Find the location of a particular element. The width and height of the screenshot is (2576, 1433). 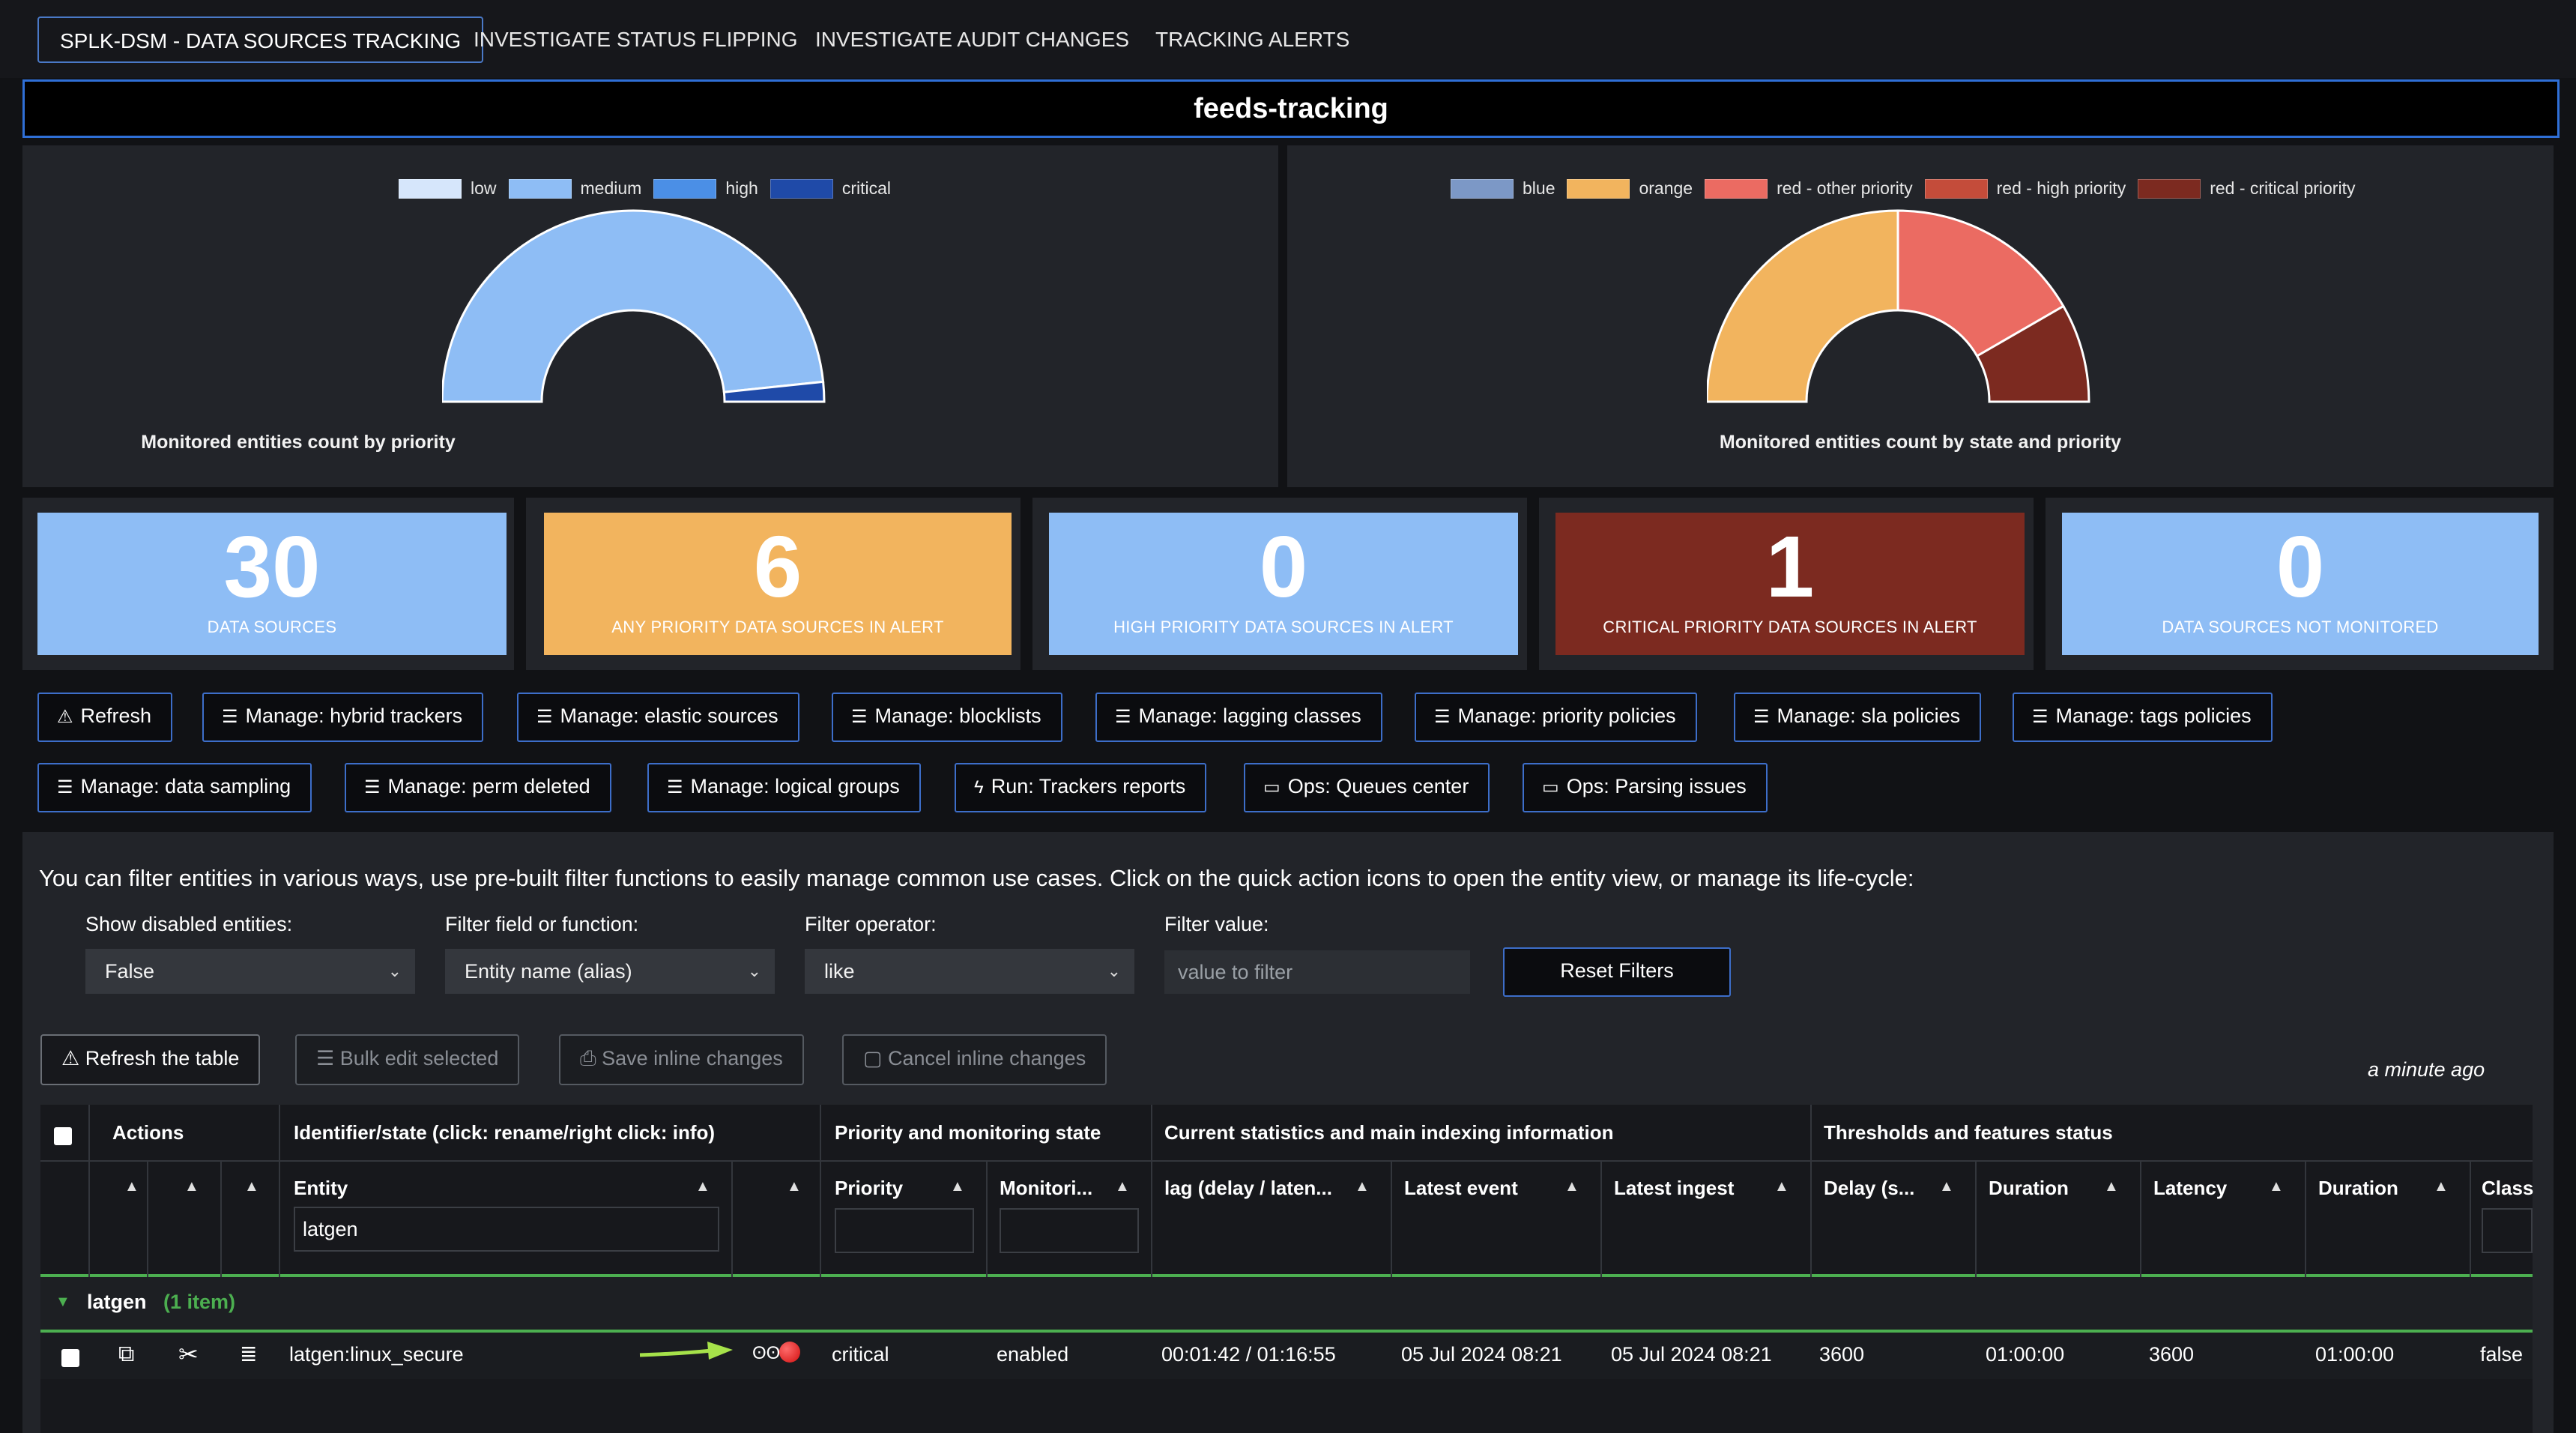

cancel-inline-changes-button: ▢ Cancel inline changes is located at coordinates (974, 1059).